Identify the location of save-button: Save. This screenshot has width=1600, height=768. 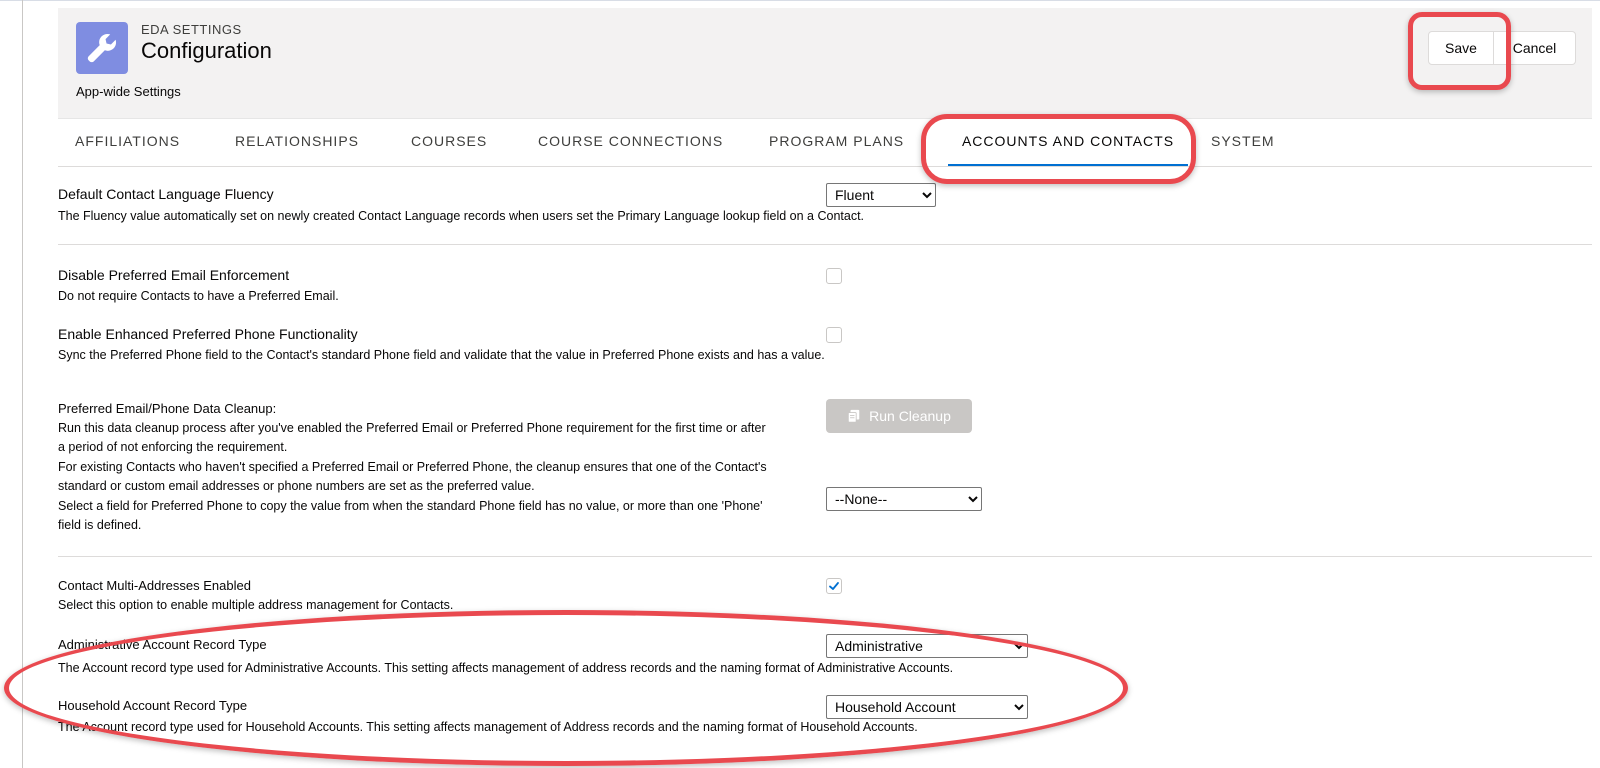
(1461, 48).